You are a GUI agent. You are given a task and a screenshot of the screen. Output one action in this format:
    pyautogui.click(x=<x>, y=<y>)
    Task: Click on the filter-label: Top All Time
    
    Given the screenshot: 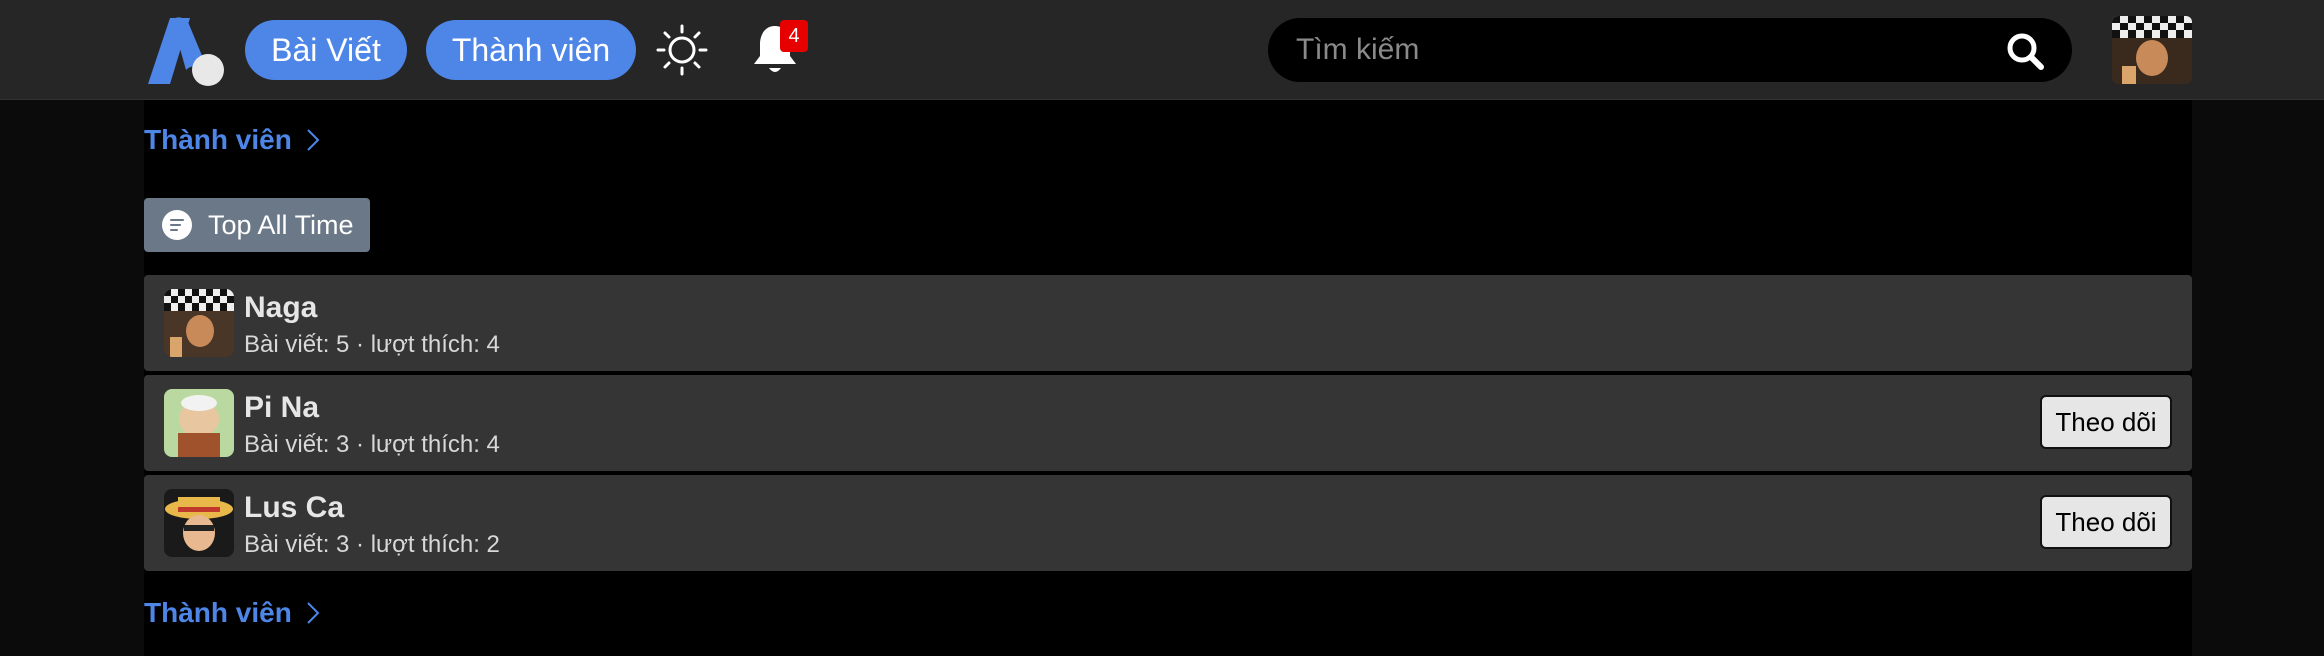 What is the action you would take?
    pyautogui.click(x=281, y=224)
    